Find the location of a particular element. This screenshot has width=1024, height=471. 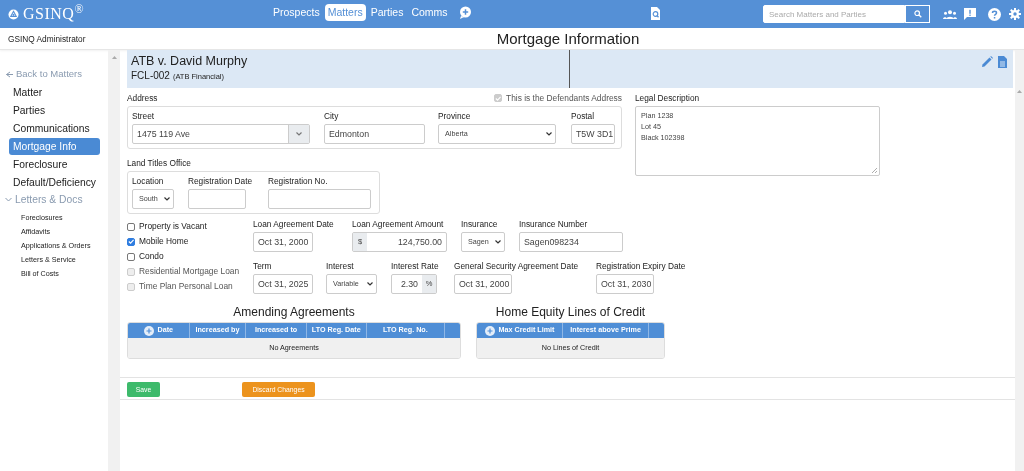

search-icon is located at coordinates (917, 14).